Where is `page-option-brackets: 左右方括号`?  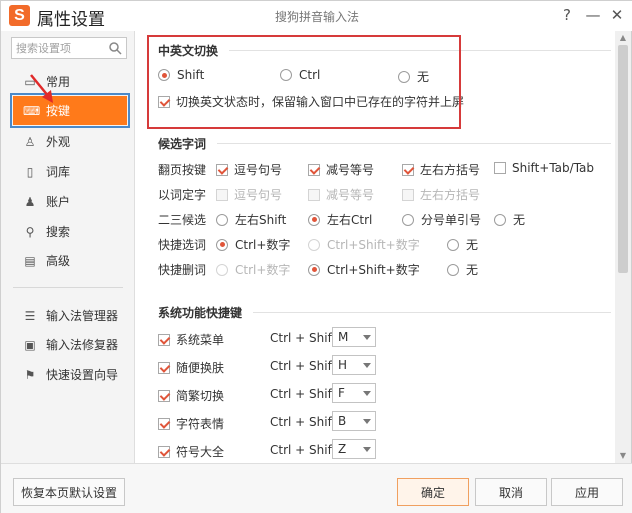 page-option-brackets: 左右方括号 is located at coordinates (441, 169).